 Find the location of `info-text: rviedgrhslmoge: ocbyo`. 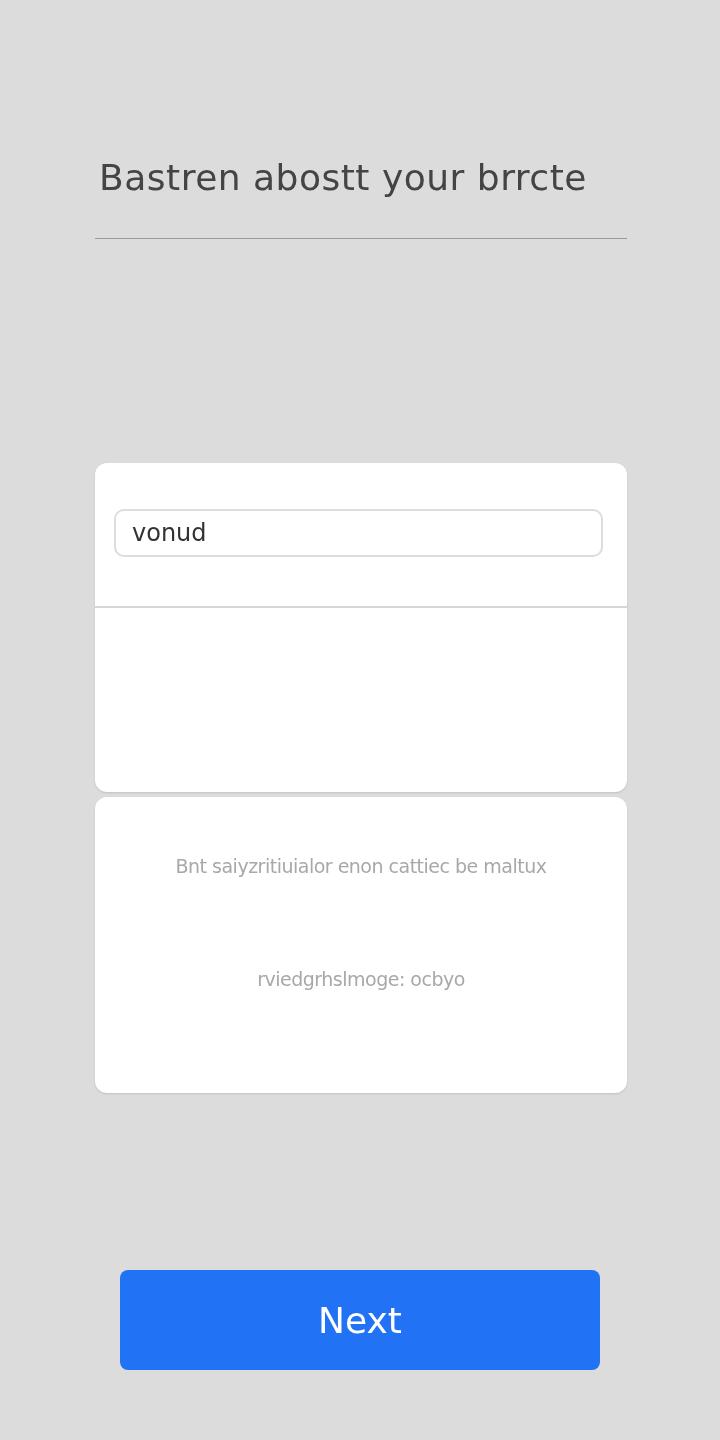

info-text: rviedgrhslmoge: ocbyo is located at coordinates (361, 979).